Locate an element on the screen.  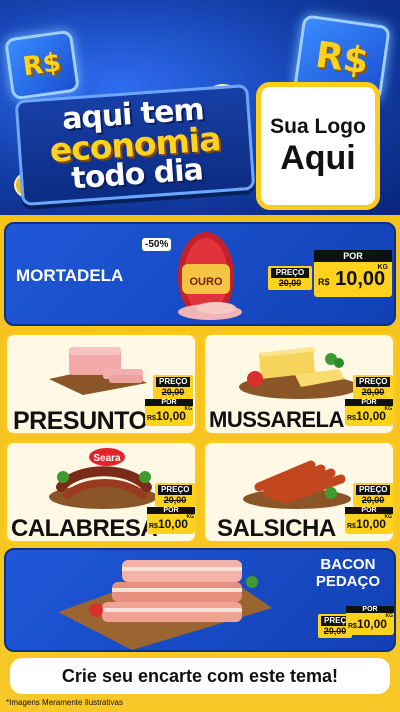
new-price-tag: POR R$ 10,00 KG is located at coordinates (353, 273).